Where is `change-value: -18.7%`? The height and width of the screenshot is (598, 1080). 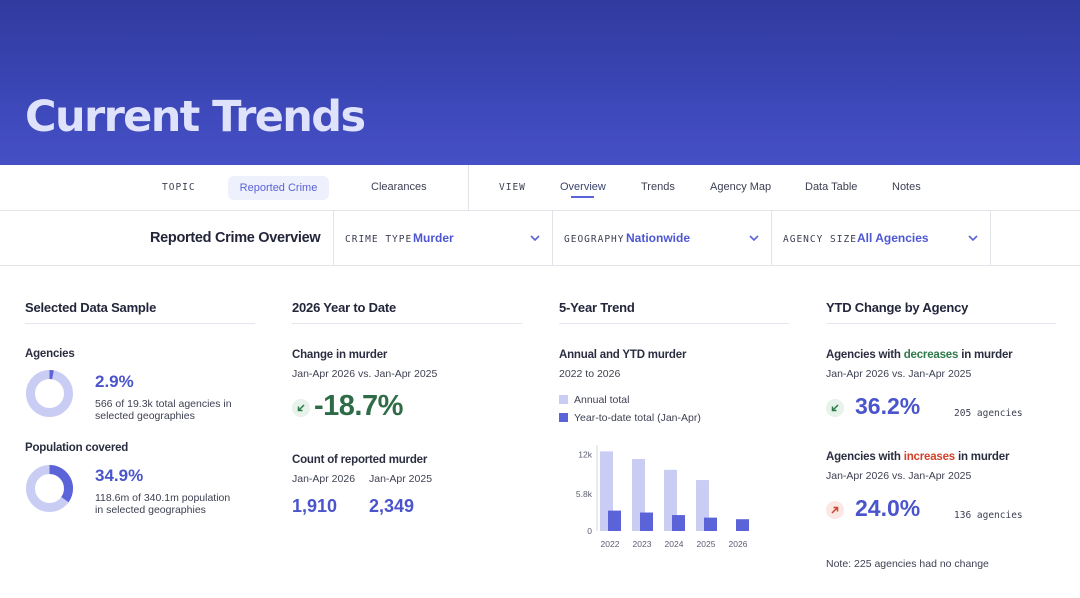
change-value: -18.7% is located at coordinates (358, 406).